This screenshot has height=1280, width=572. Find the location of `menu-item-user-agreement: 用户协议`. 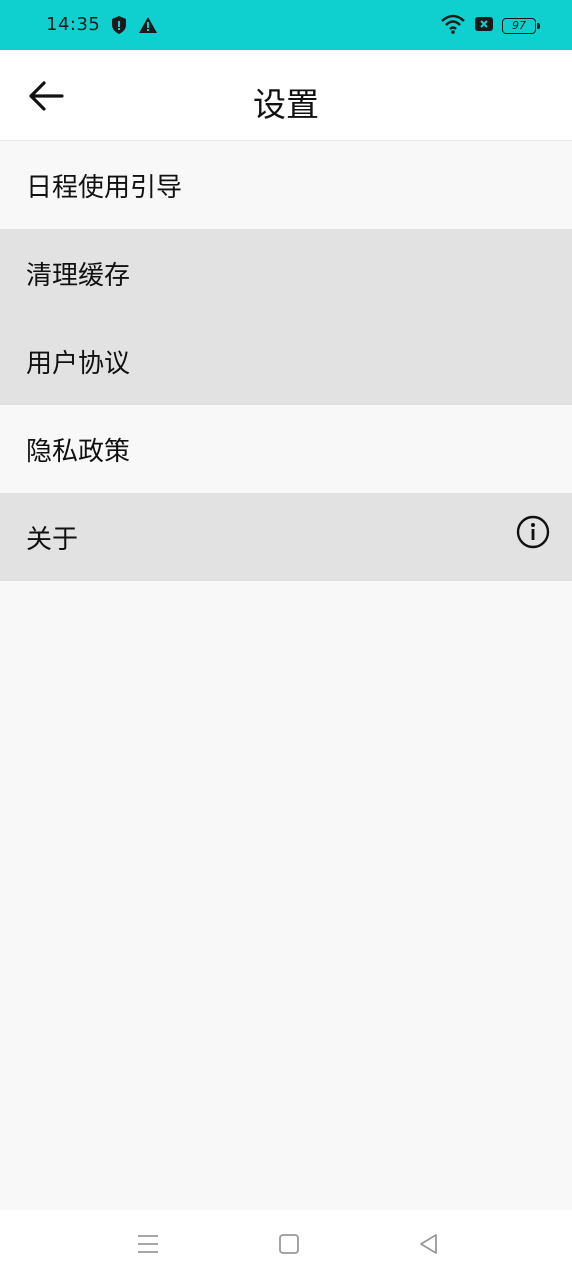

menu-item-user-agreement: 用户协议 is located at coordinates (286, 361).